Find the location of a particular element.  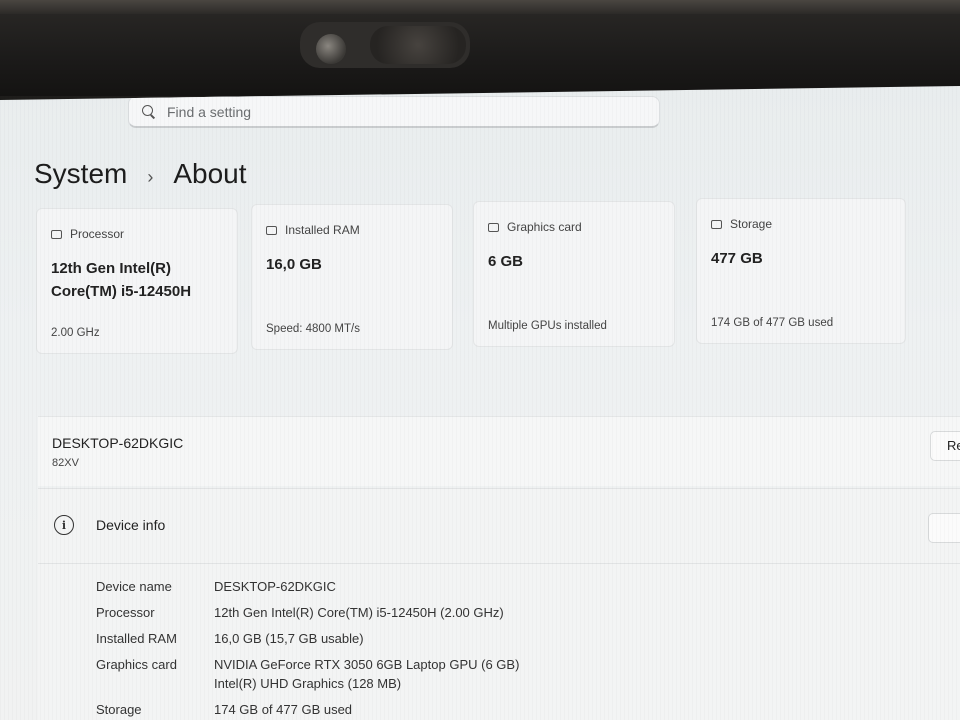

spec-sub: 174 GB of 477 GB used is located at coordinates (772, 323).